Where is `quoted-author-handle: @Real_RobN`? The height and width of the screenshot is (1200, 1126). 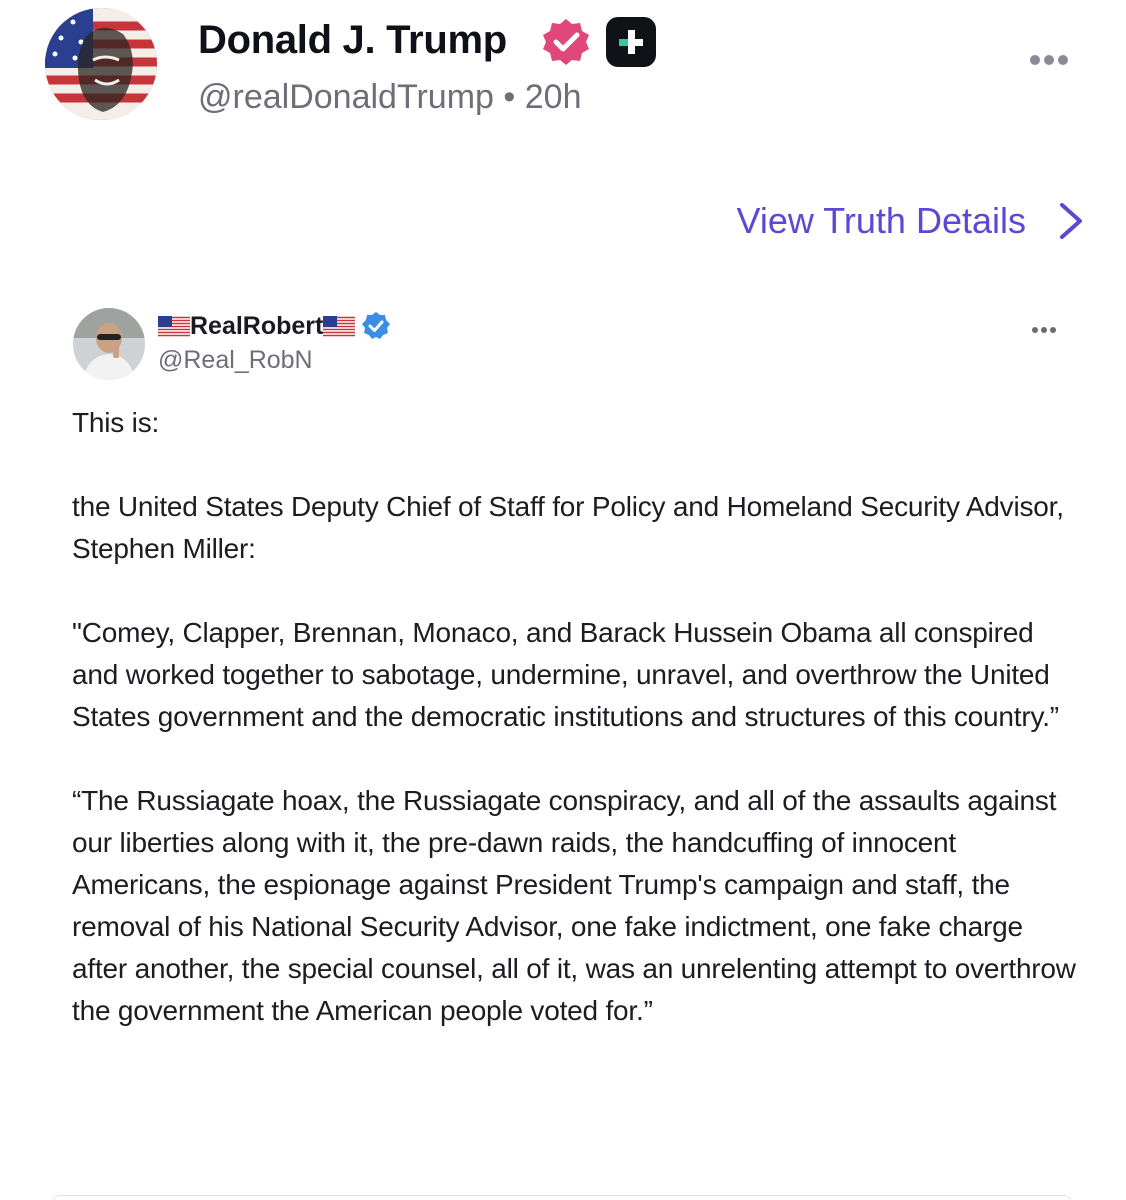
quoted-author-handle: @Real_RobN is located at coordinates (235, 360).